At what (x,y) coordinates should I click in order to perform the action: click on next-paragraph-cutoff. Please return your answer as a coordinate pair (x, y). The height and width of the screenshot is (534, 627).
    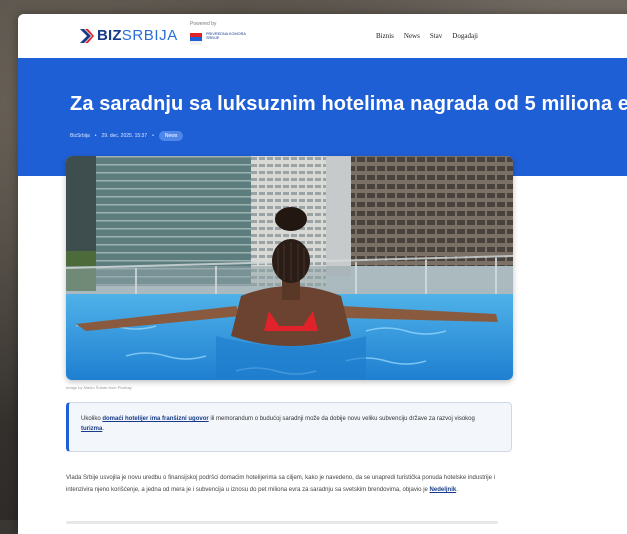
    Looking at the image, I should click on (291, 522).